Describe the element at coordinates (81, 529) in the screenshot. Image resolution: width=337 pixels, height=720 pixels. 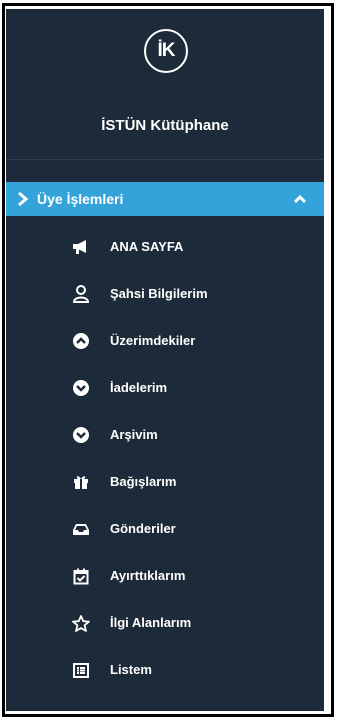
I see `inbox-icon` at that location.